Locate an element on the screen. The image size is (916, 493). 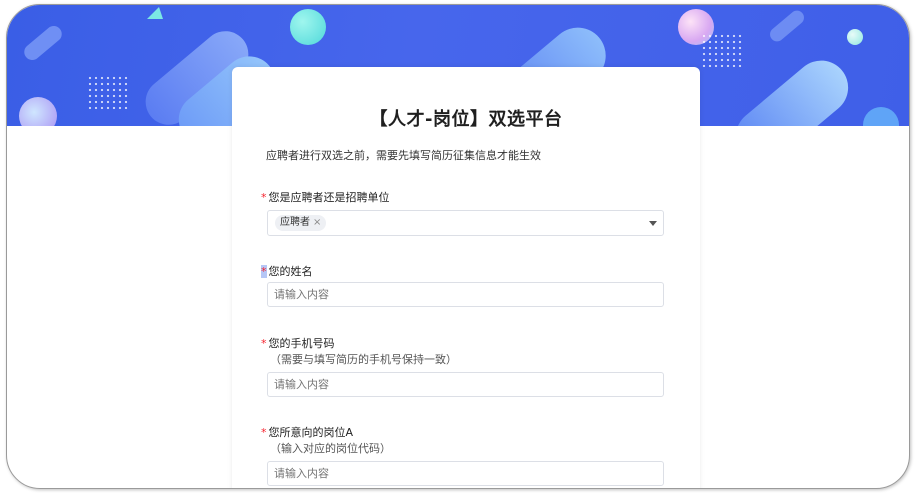
role-question: * 您是应聘者还是招聘单位 is located at coordinates (325, 197).